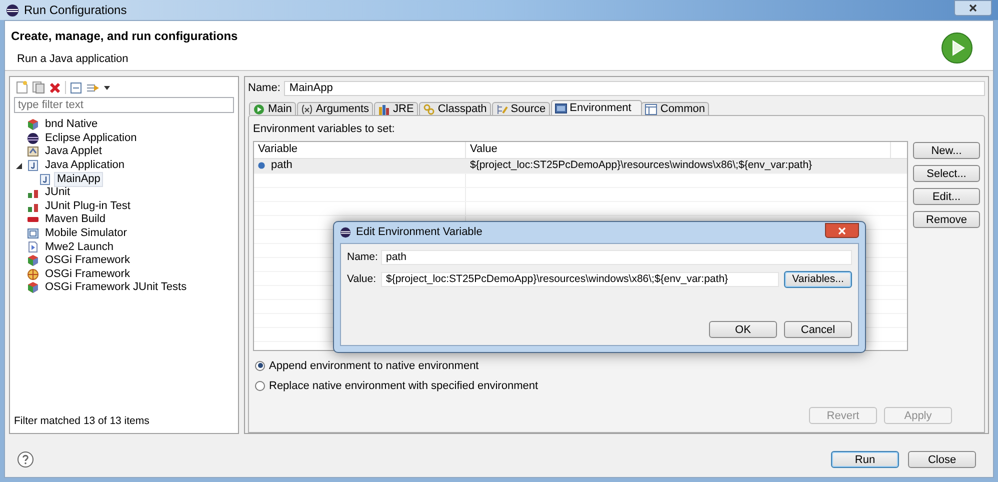 The height and width of the screenshot is (482, 998). What do you see at coordinates (73, 59) in the screenshot?
I see `header-subtitle: Run a Java application` at bounding box center [73, 59].